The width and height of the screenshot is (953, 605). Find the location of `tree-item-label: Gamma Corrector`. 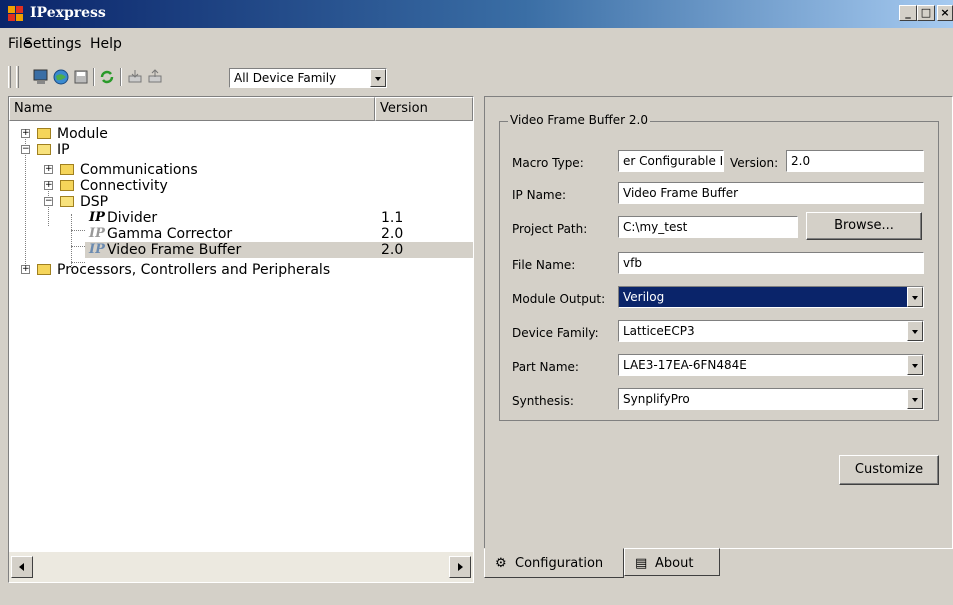

tree-item-label: Gamma Corrector is located at coordinates (170, 234).